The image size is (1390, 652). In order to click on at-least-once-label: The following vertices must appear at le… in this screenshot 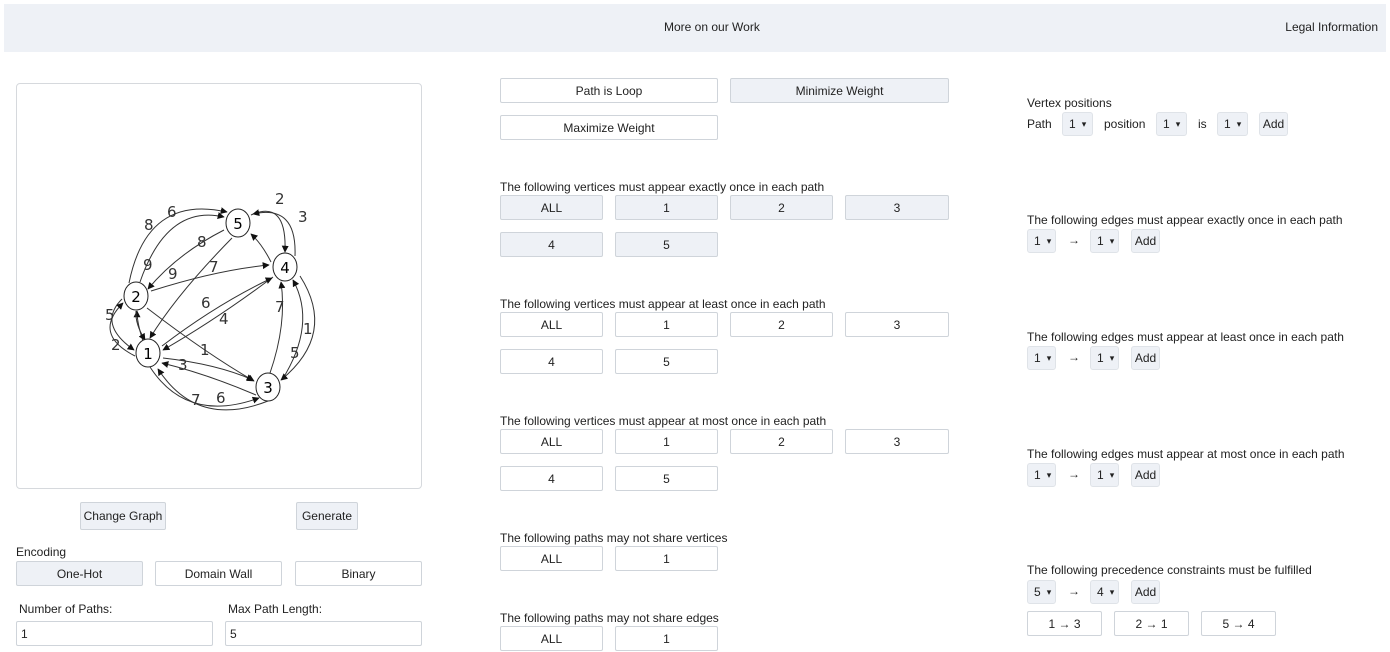, I will do `click(663, 304)`.